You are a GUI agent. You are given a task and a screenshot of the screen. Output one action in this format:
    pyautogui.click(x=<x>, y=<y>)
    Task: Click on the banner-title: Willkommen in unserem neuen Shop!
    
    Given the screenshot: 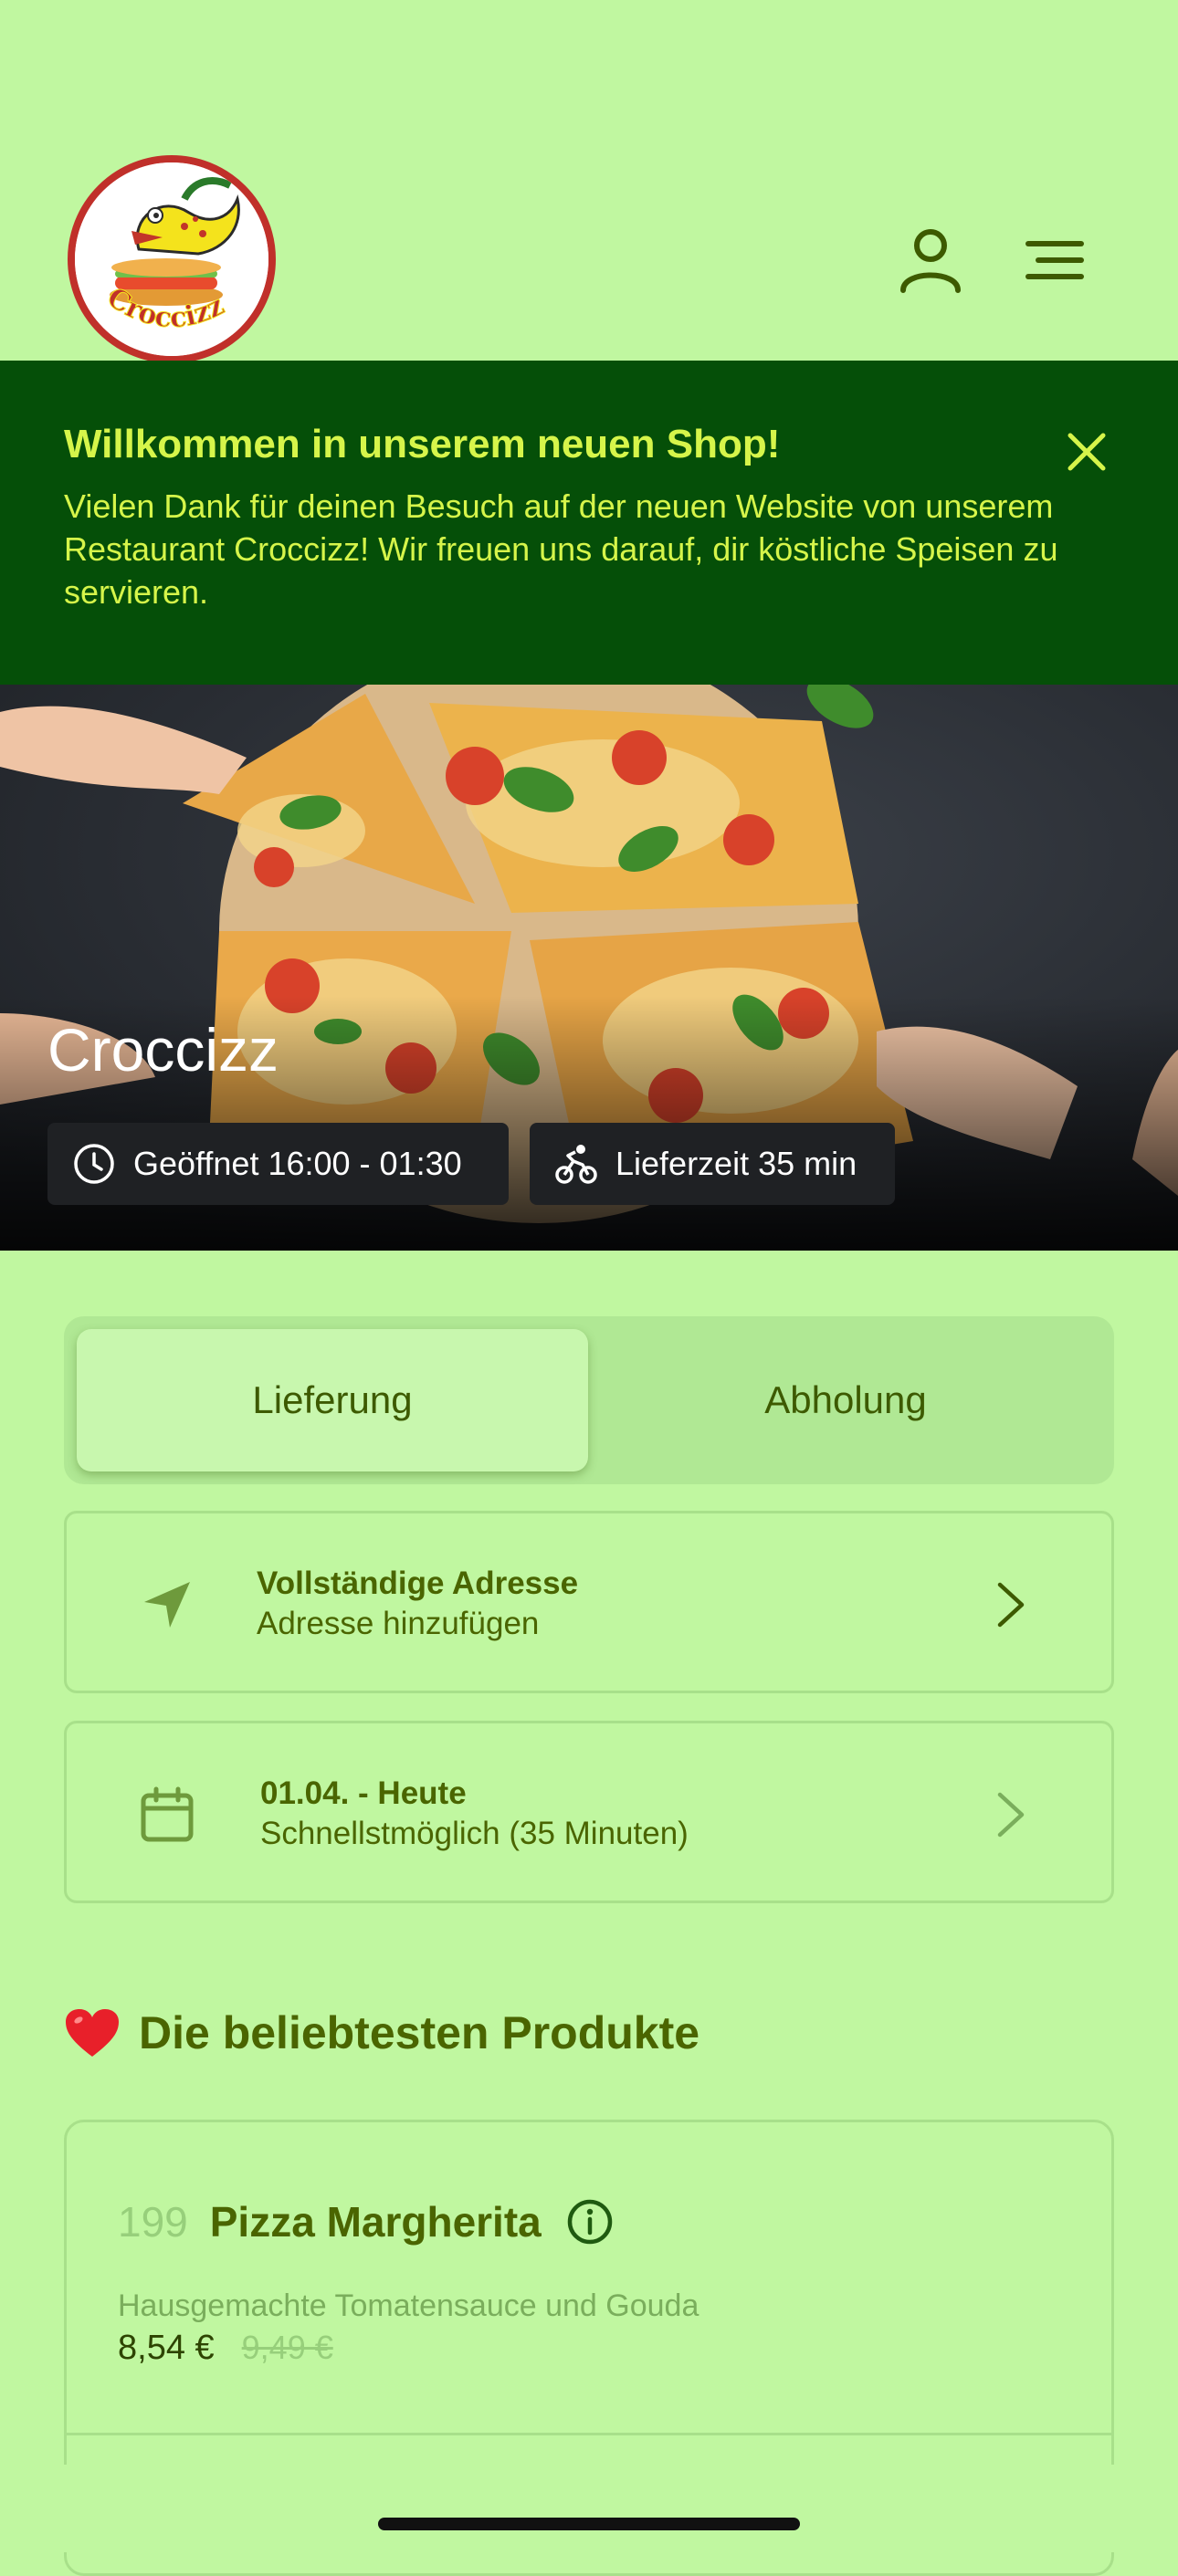 What is the action you would take?
    pyautogui.click(x=422, y=444)
    